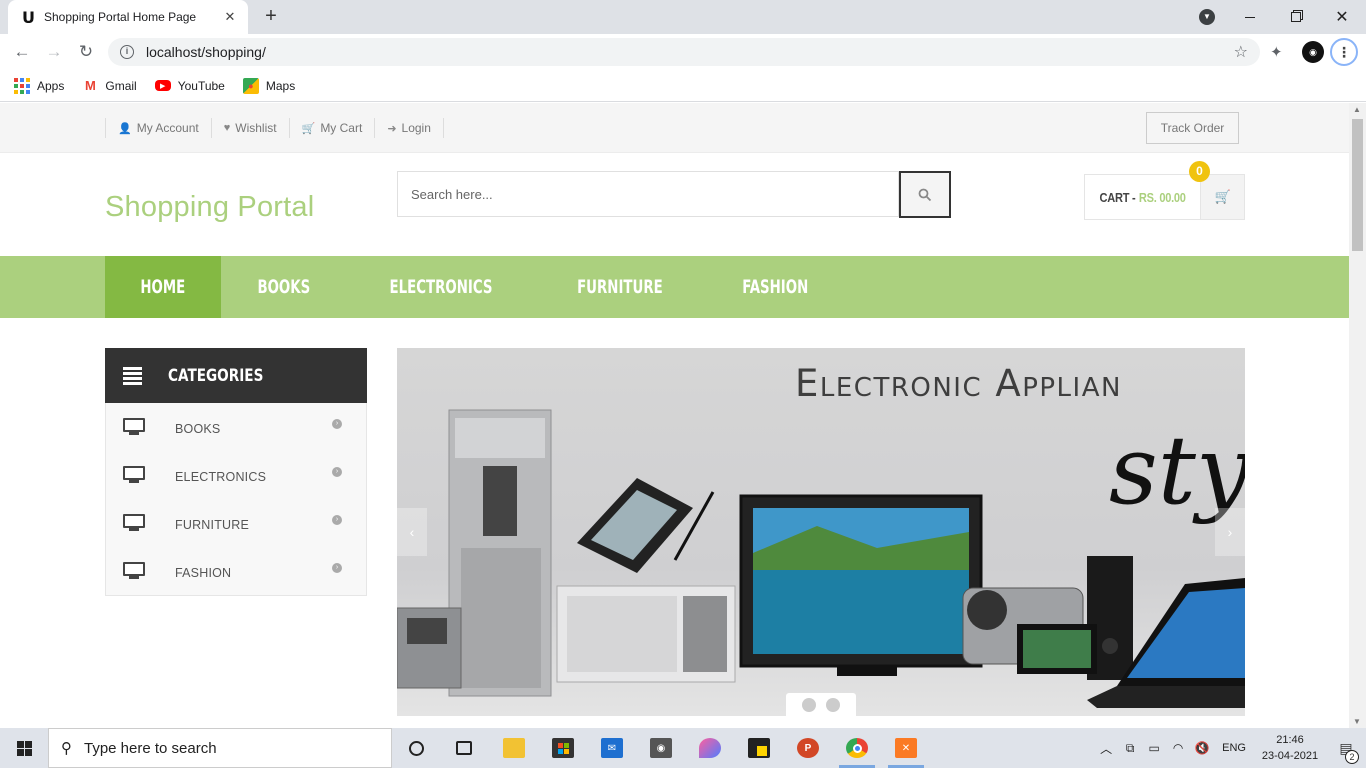  Describe the element at coordinates (24, 748) in the screenshot. I see `start-button` at that location.